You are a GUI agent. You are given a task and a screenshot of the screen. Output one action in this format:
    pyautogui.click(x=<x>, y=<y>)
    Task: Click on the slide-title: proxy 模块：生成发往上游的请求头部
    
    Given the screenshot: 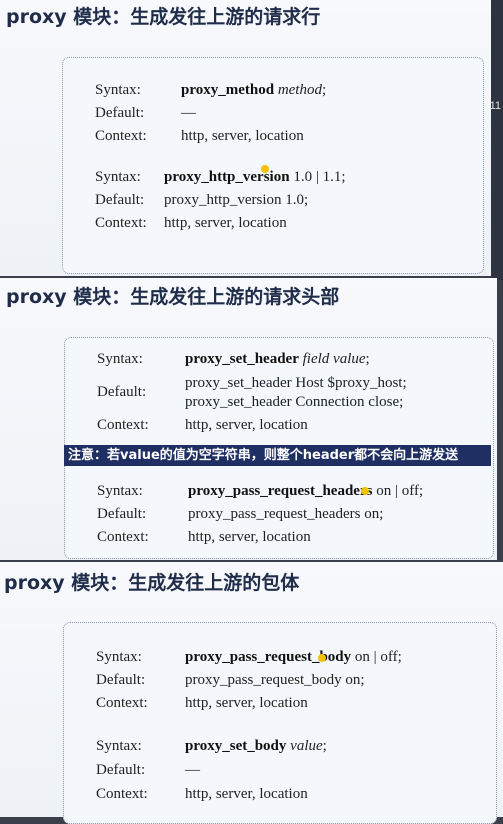 What is the action you would take?
    pyautogui.click(x=173, y=297)
    